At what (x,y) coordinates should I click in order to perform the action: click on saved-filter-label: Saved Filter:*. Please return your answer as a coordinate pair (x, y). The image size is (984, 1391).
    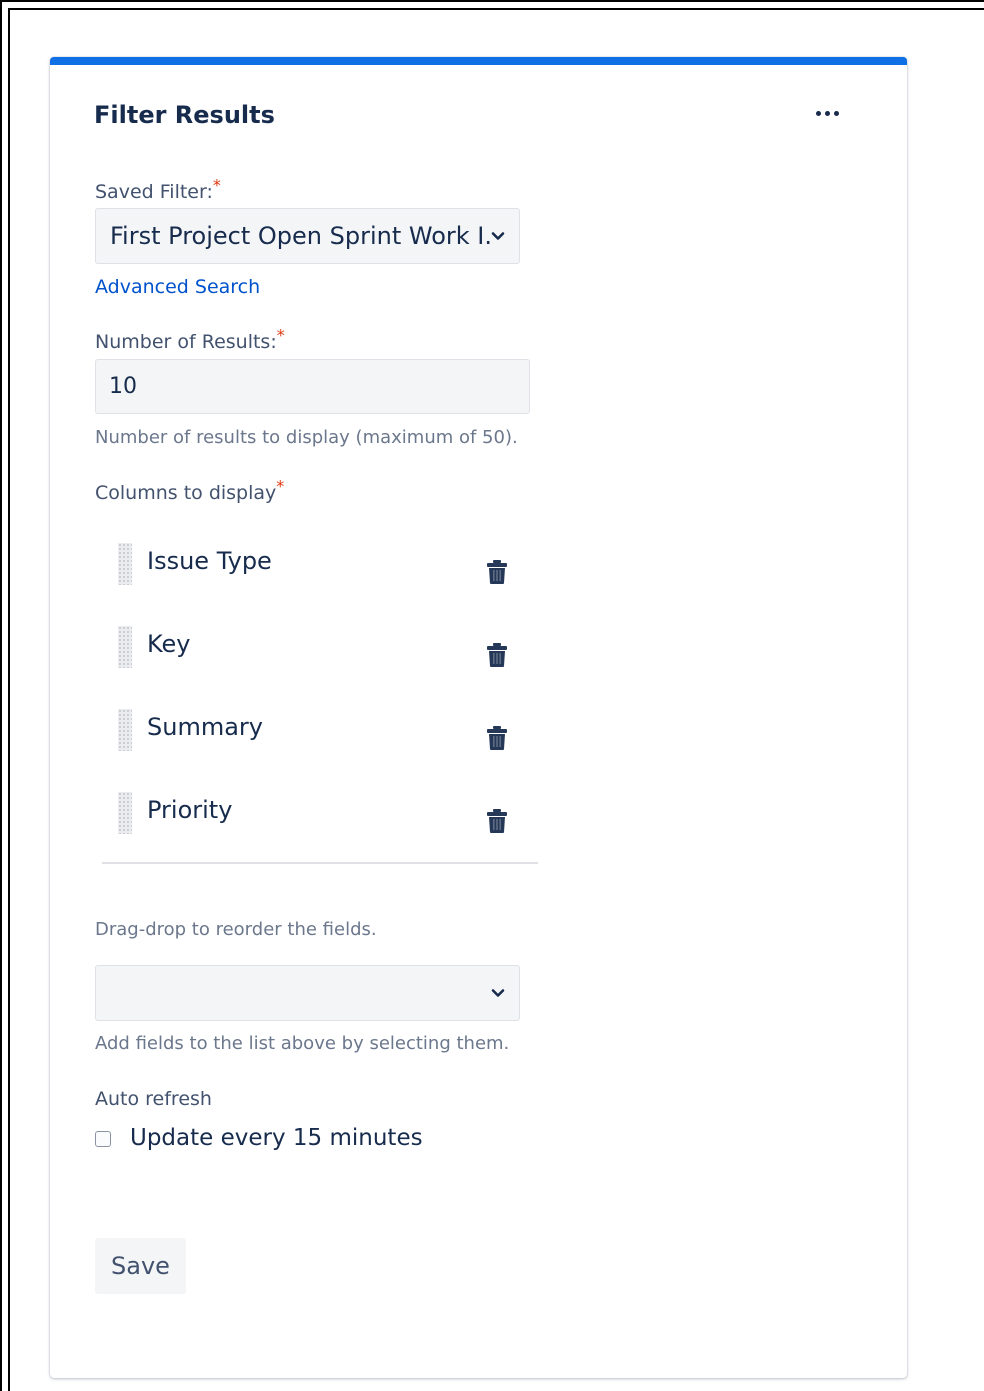
    Looking at the image, I should click on (158, 189).